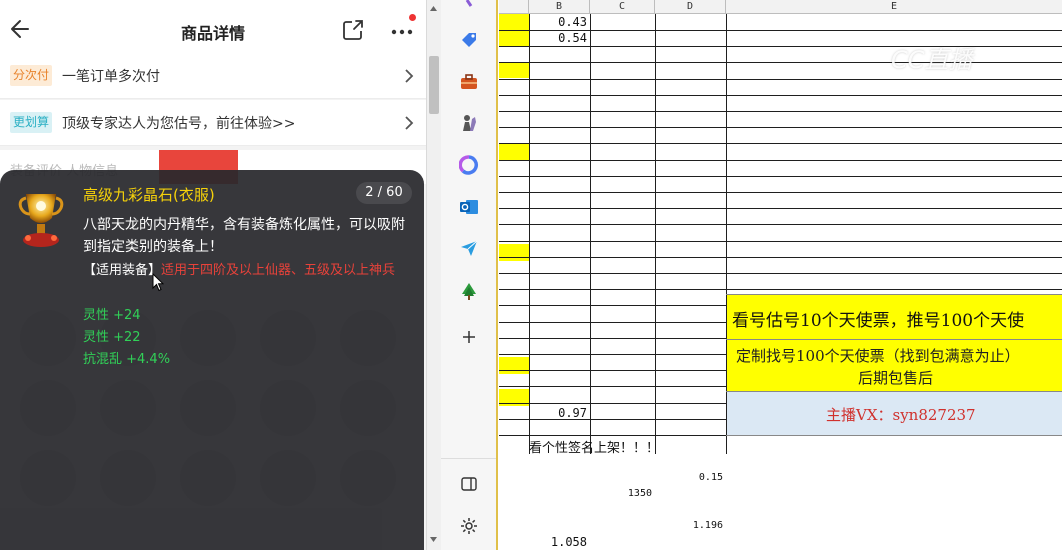 The image size is (1062, 550). I want to click on page-indicator: 2 / 60, so click(384, 193).